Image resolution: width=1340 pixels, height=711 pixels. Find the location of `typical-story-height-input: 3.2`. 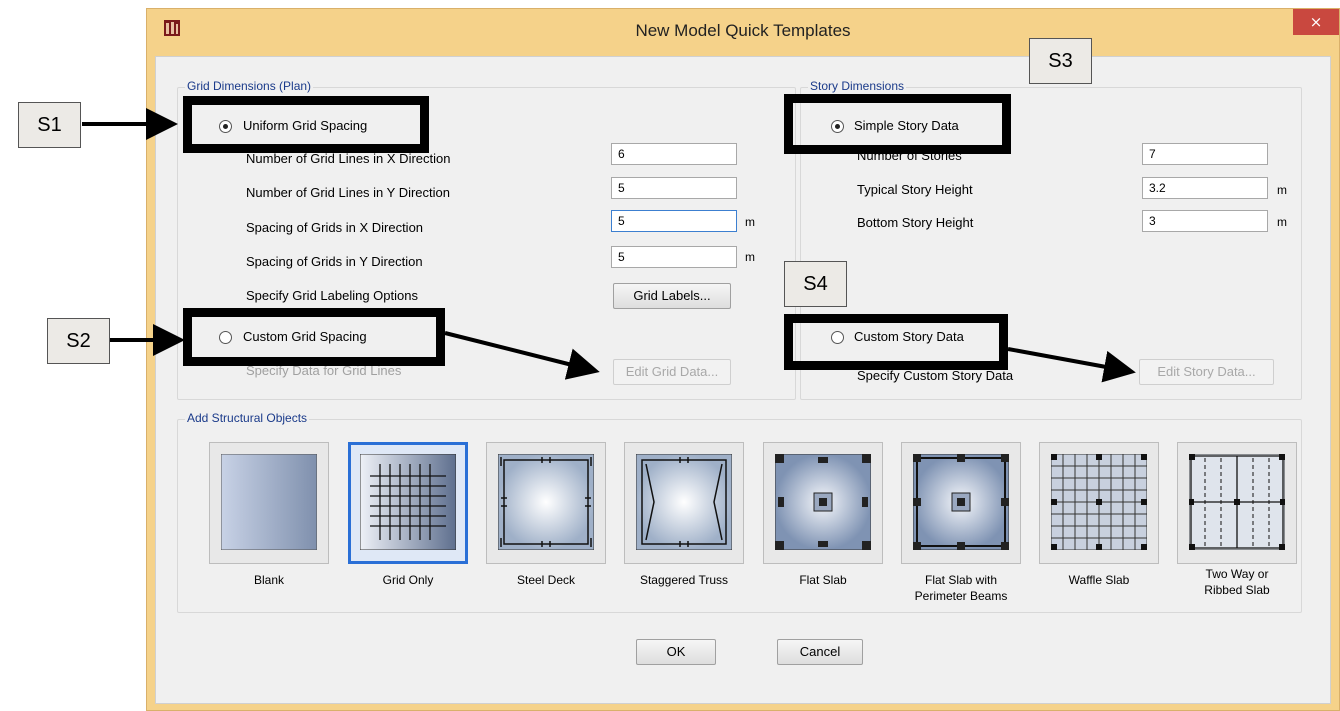

typical-story-height-input: 3.2 is located at coordinates (1205, 188).